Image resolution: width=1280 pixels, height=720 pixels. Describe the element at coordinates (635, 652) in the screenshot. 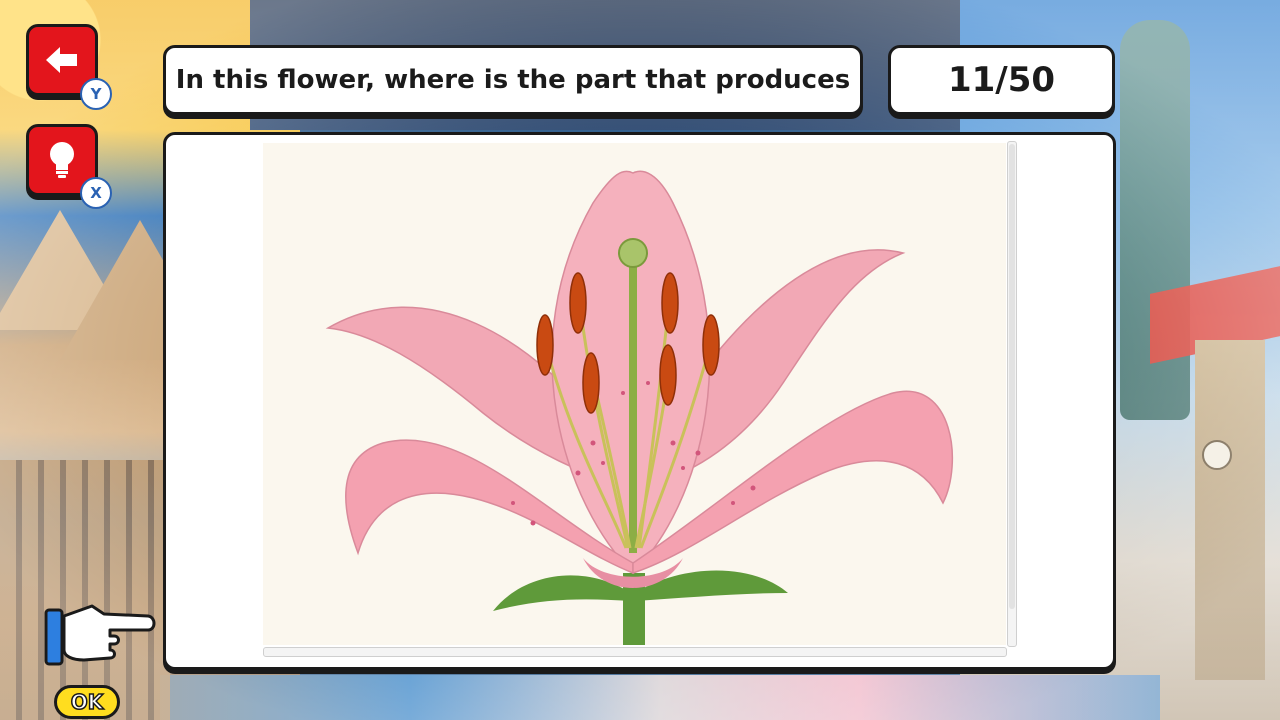

I see `horizontal-scrollbar` at that location.